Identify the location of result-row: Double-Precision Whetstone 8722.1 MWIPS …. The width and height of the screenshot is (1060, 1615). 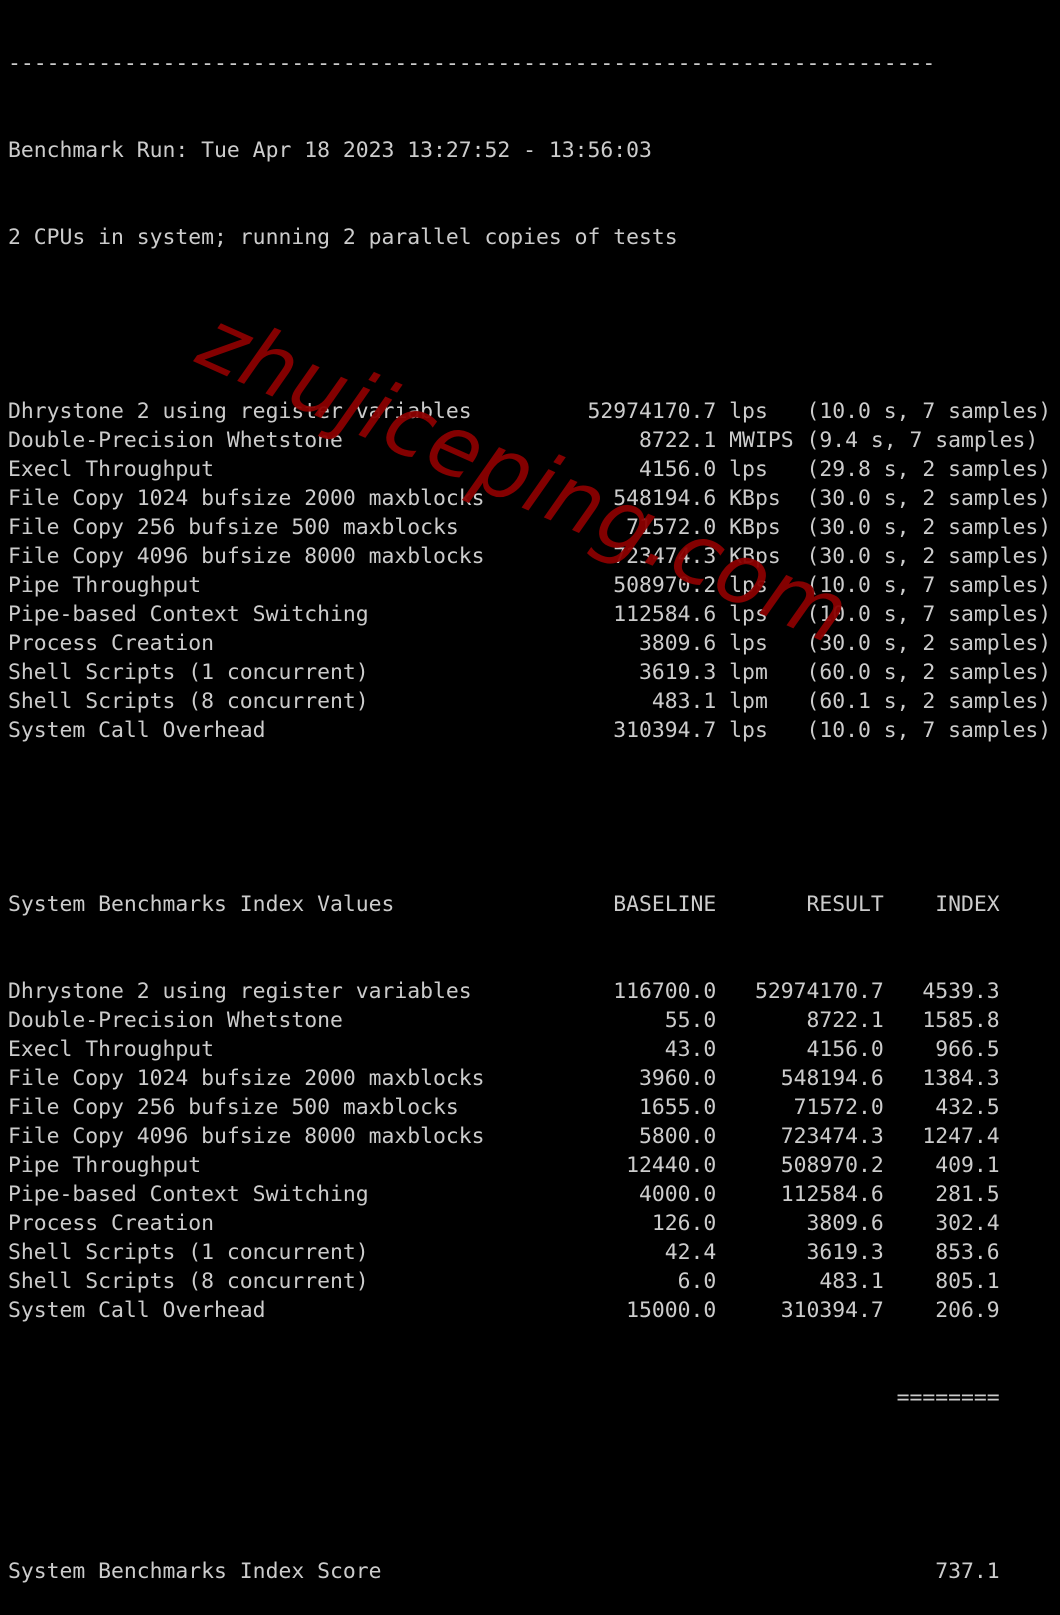
(523, 440).